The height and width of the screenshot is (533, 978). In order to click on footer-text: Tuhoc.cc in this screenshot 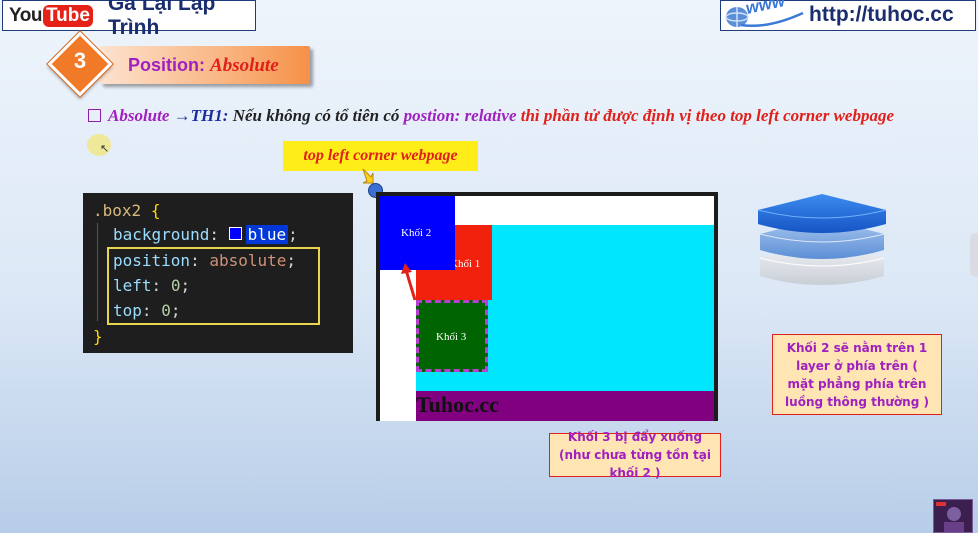, I will do `click(457, 404)`.